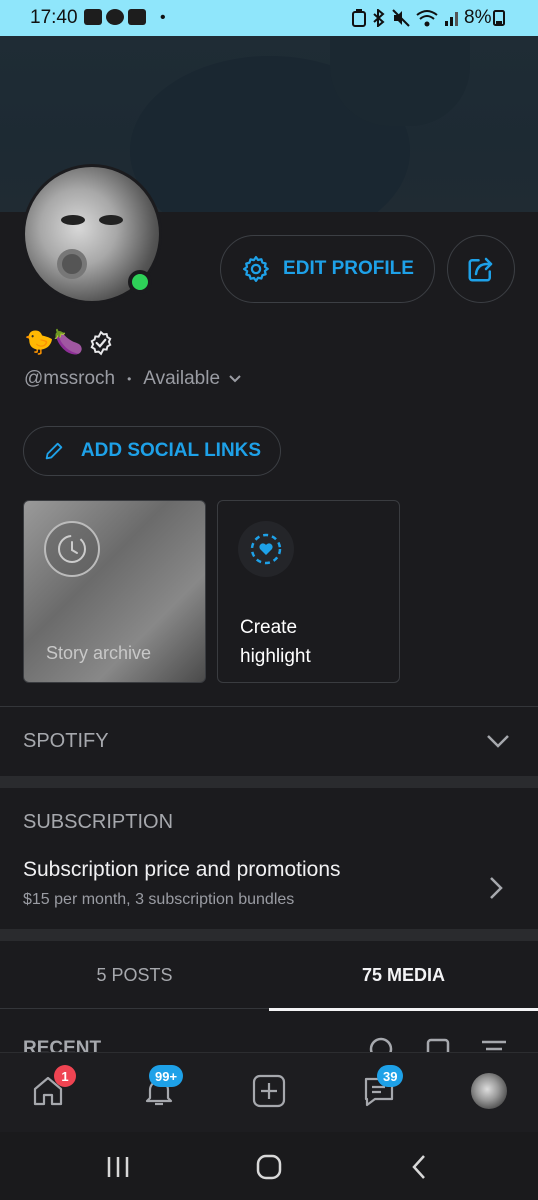 Image resolution: width=538 pixels, height=1200 pixels. I want to click on signal-icon, so click(451, 19).